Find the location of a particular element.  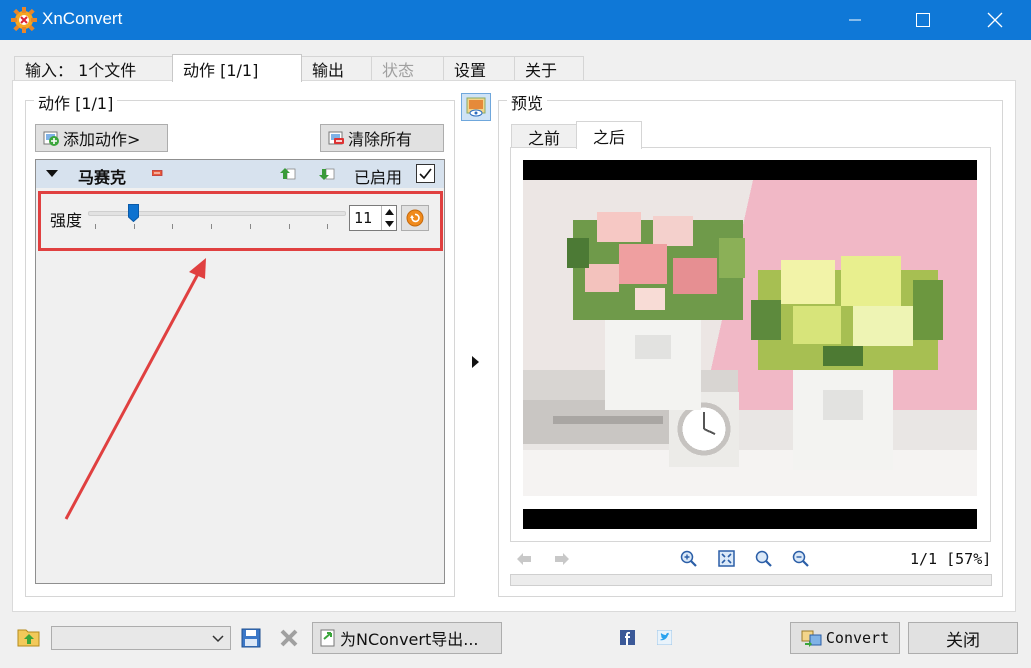

facebook-icon is located at coordinates (627, 637).